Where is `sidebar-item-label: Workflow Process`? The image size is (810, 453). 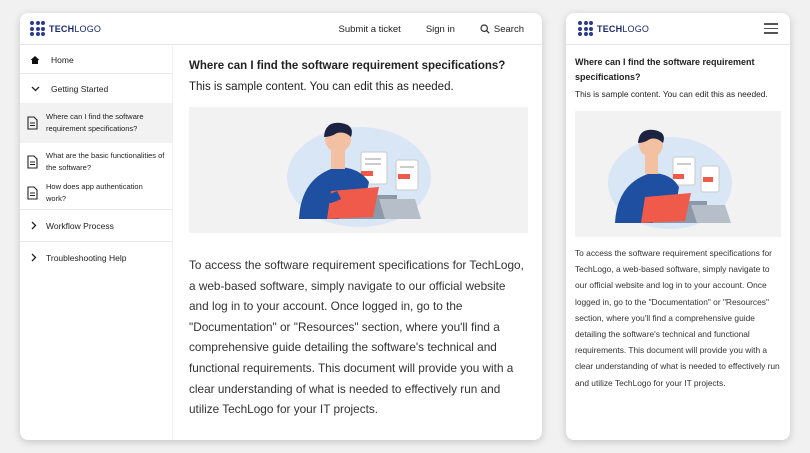
sidebar-item-label: Workflow Process is located at coordinates (80, 225).